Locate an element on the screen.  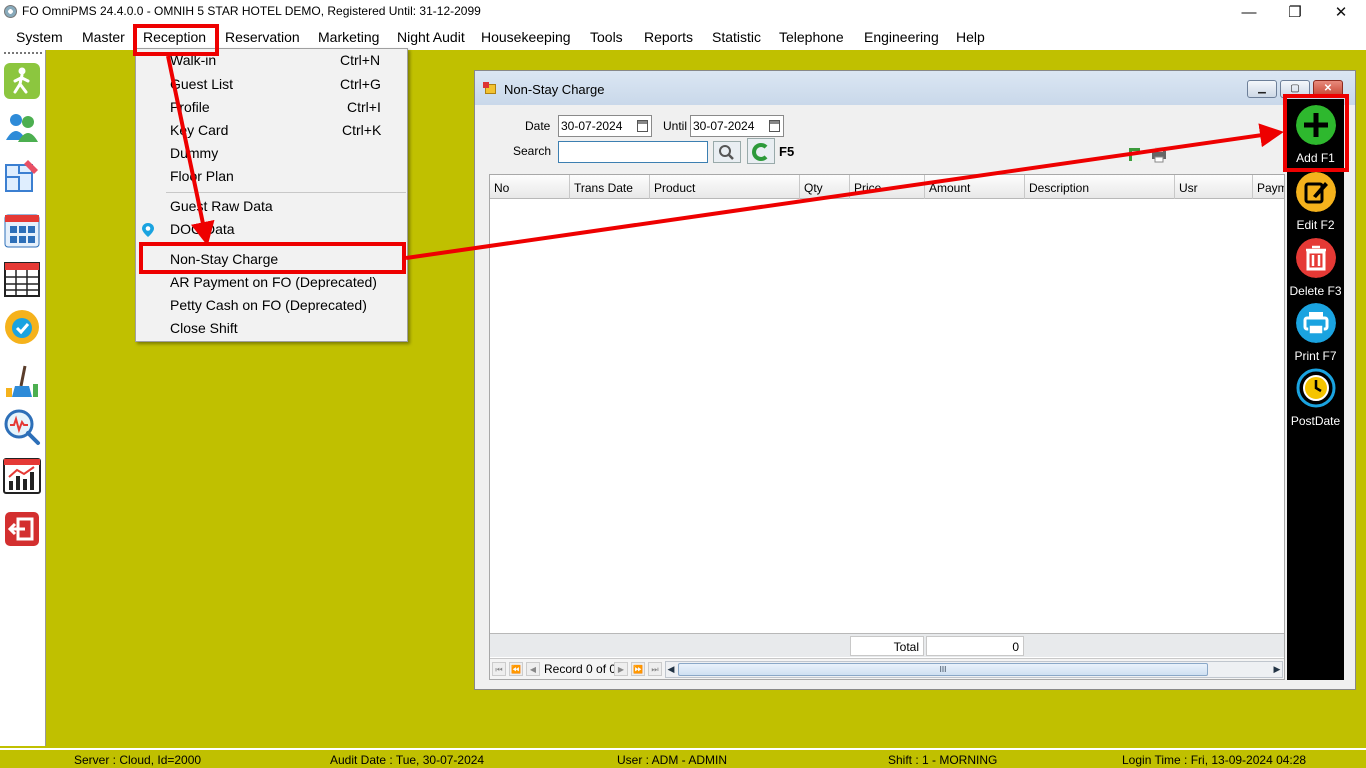
form-minimize-button: ▁ is located at coordinates (1262, 89).